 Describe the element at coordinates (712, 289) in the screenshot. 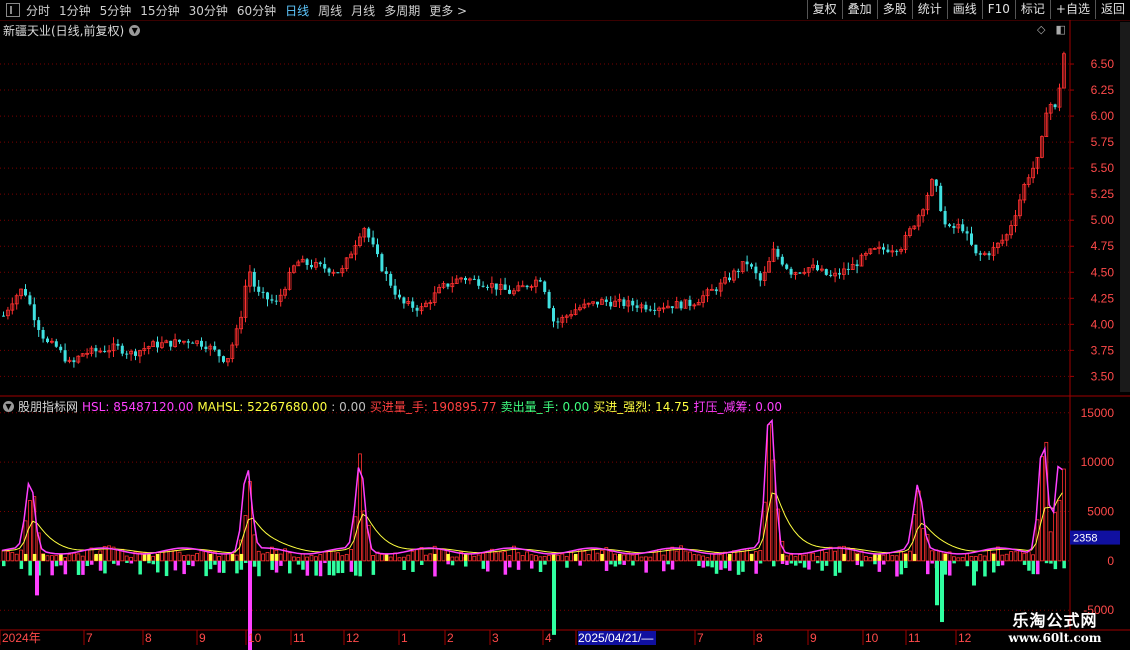

I see `candle-up` at that location.